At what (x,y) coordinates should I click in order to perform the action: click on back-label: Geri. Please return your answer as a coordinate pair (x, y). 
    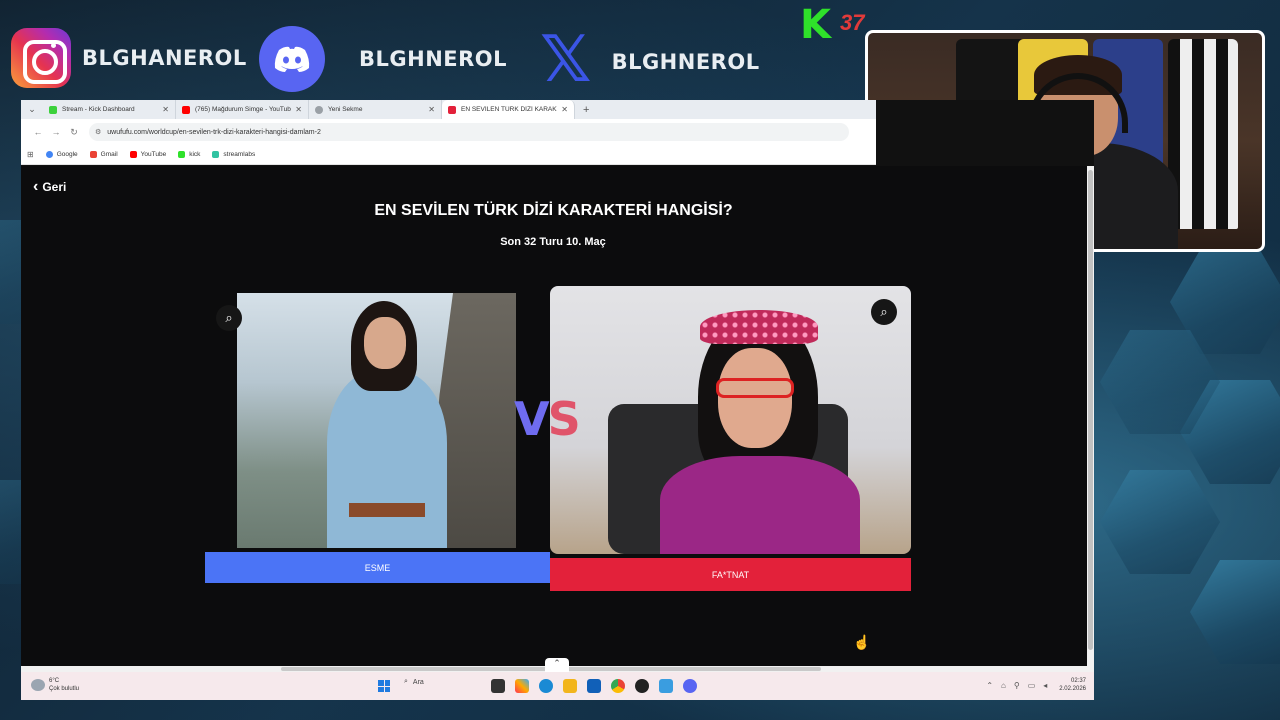
    Looking at the image, I should click on (54, 187).